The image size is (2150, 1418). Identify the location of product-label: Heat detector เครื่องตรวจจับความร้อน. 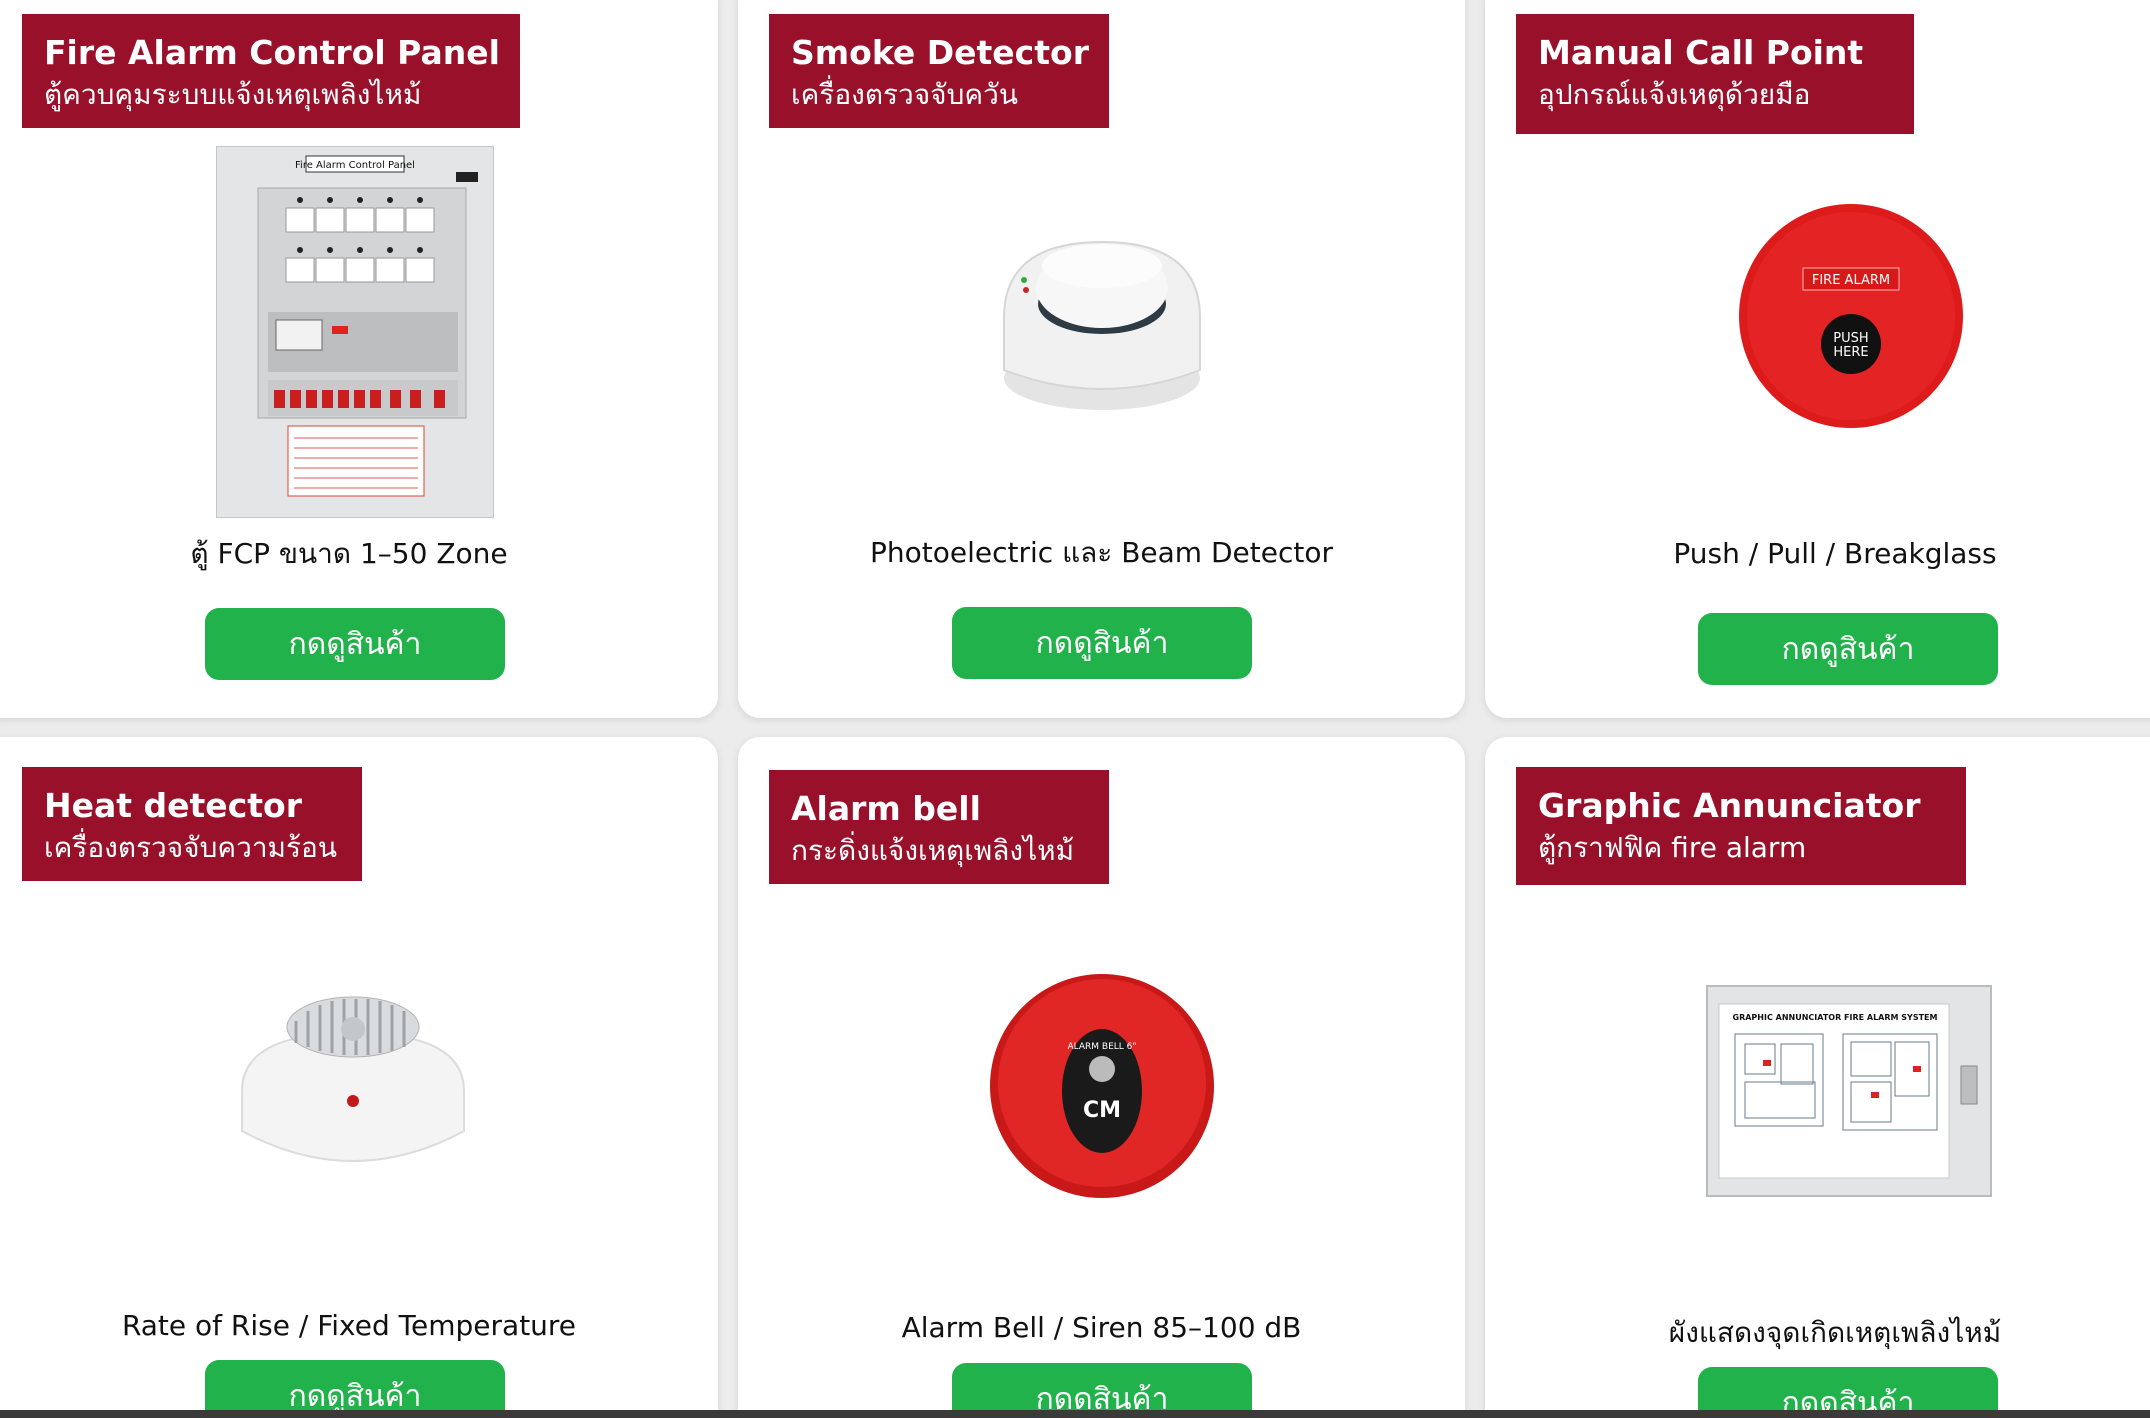
(192, 824).